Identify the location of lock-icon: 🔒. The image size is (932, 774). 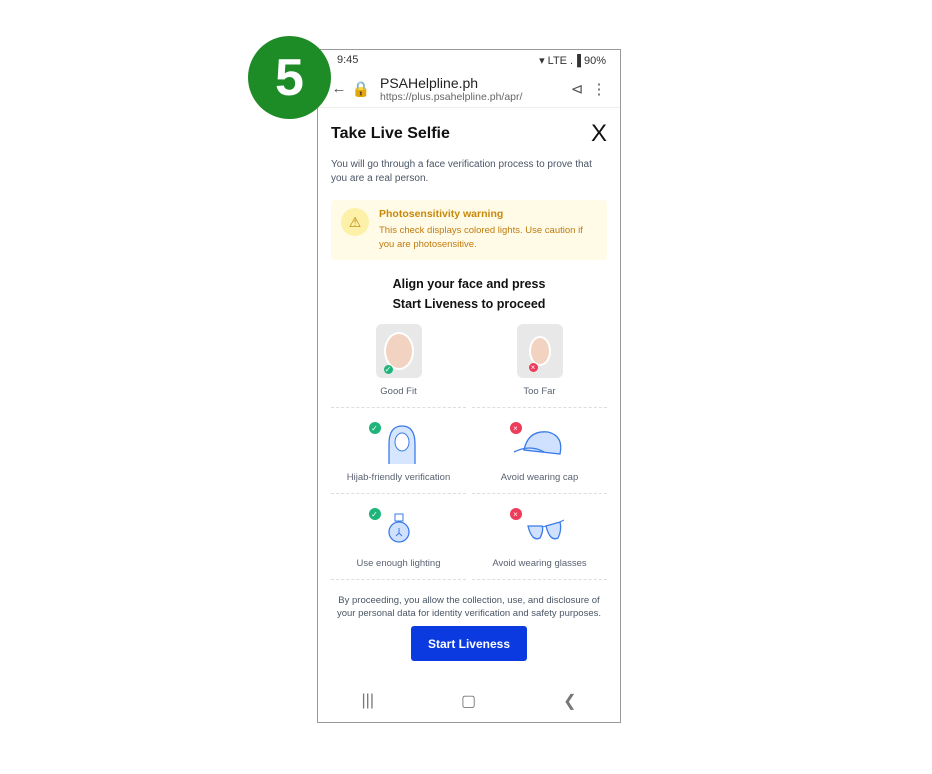
(361, 89).